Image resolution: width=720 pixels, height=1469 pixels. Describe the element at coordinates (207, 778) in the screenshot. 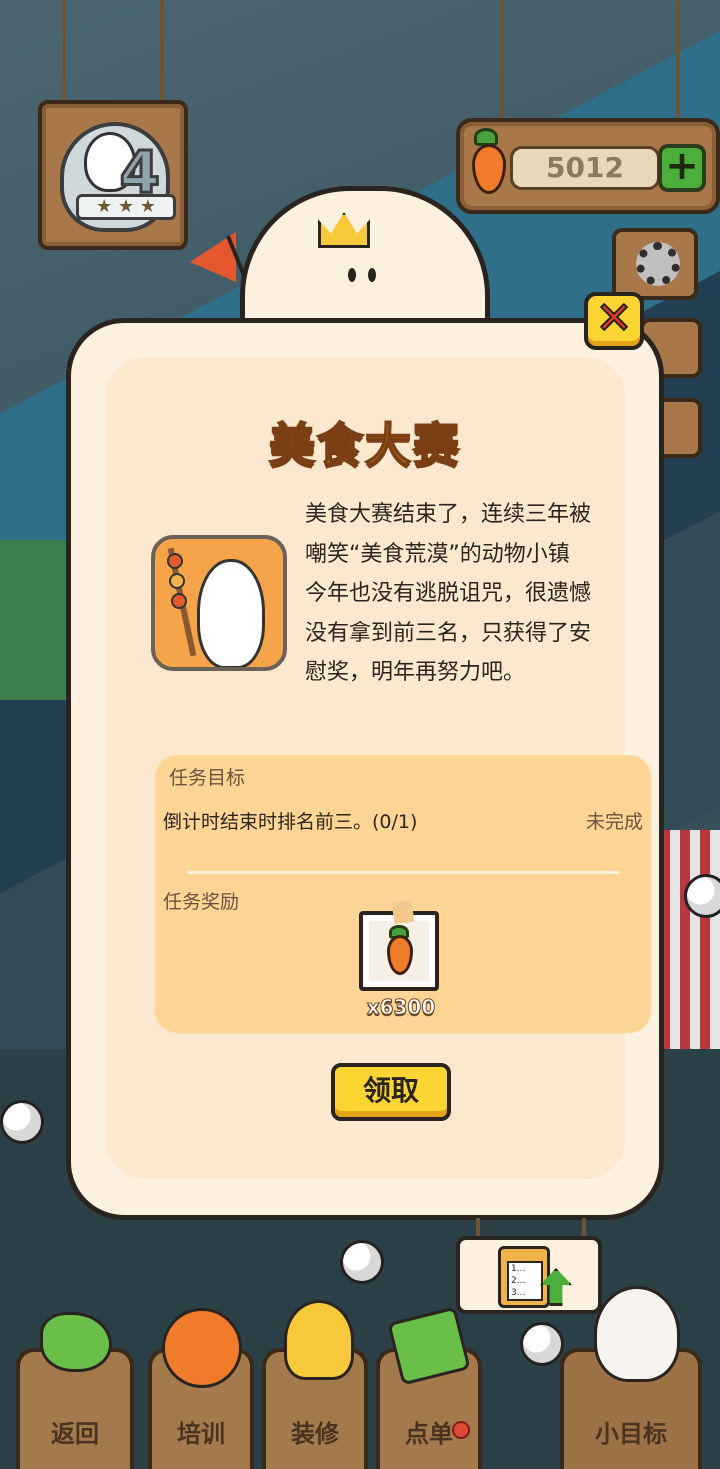

I see `task-goal-label: 任务目标` at that location.